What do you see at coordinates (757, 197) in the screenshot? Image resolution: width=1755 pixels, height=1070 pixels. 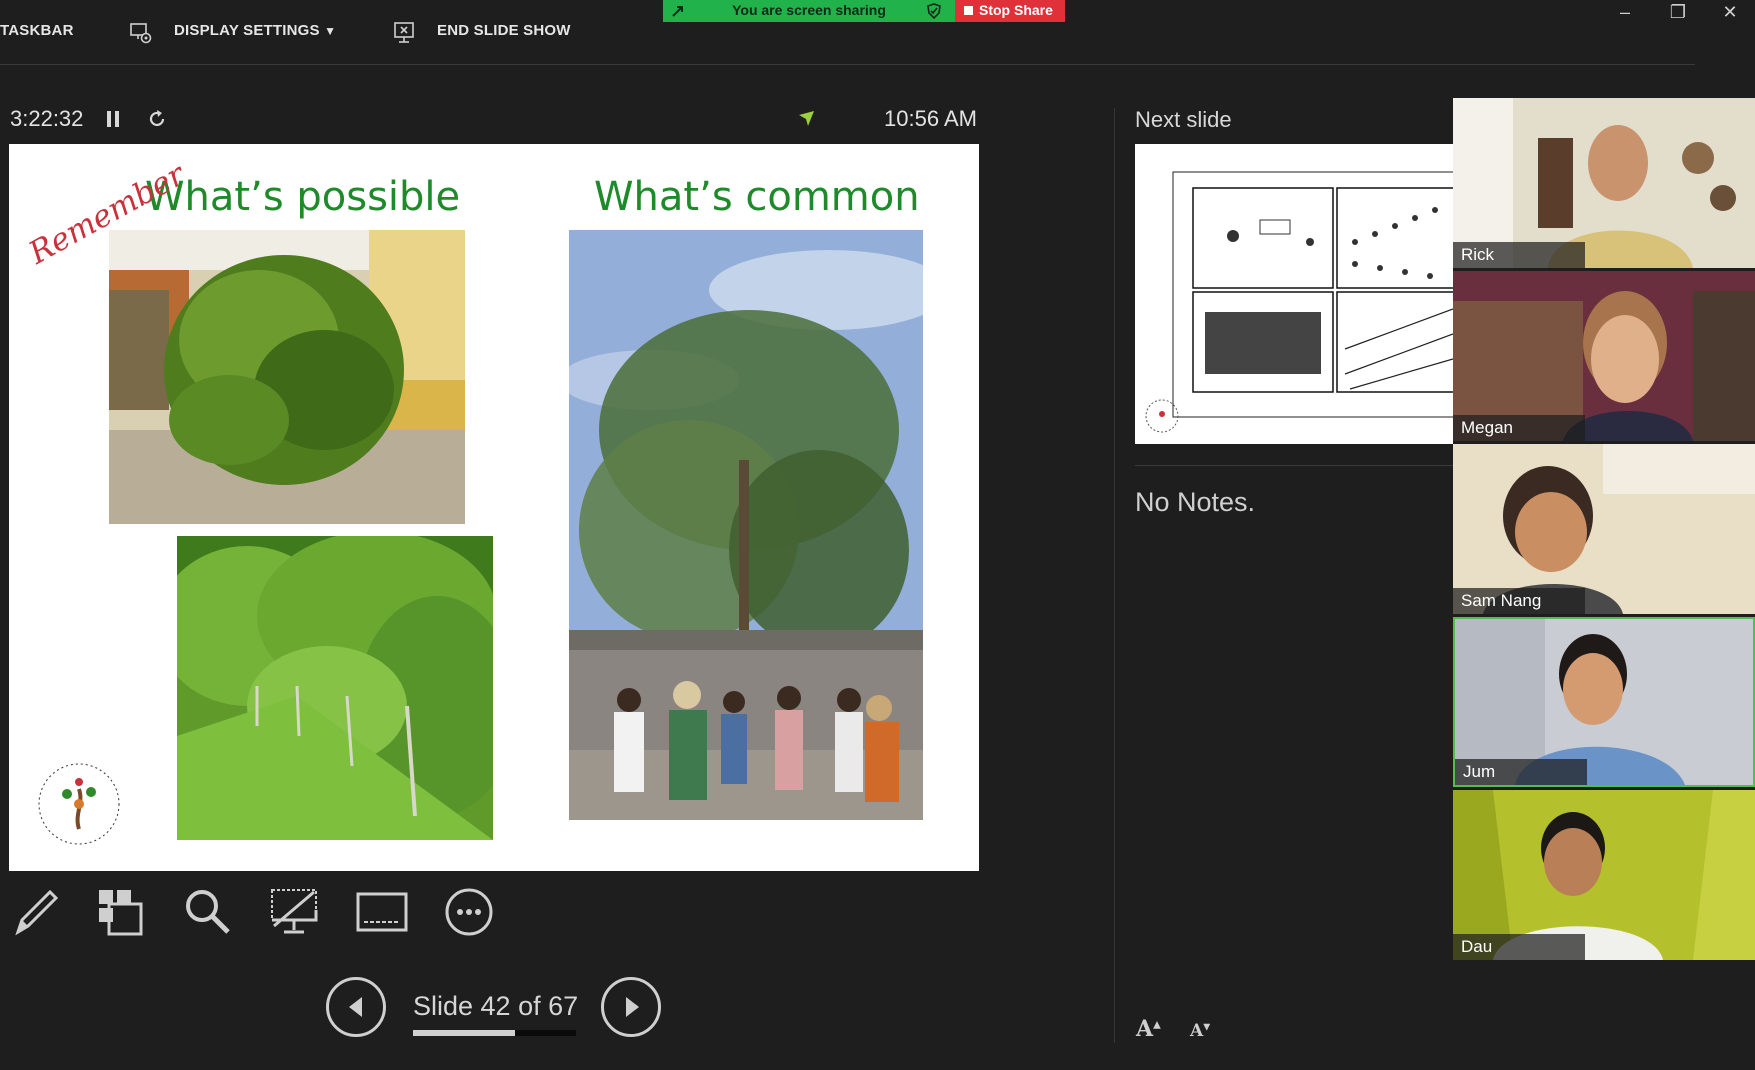 I see `slide-heading-common: What’s common` at bounding box center [757, 197].